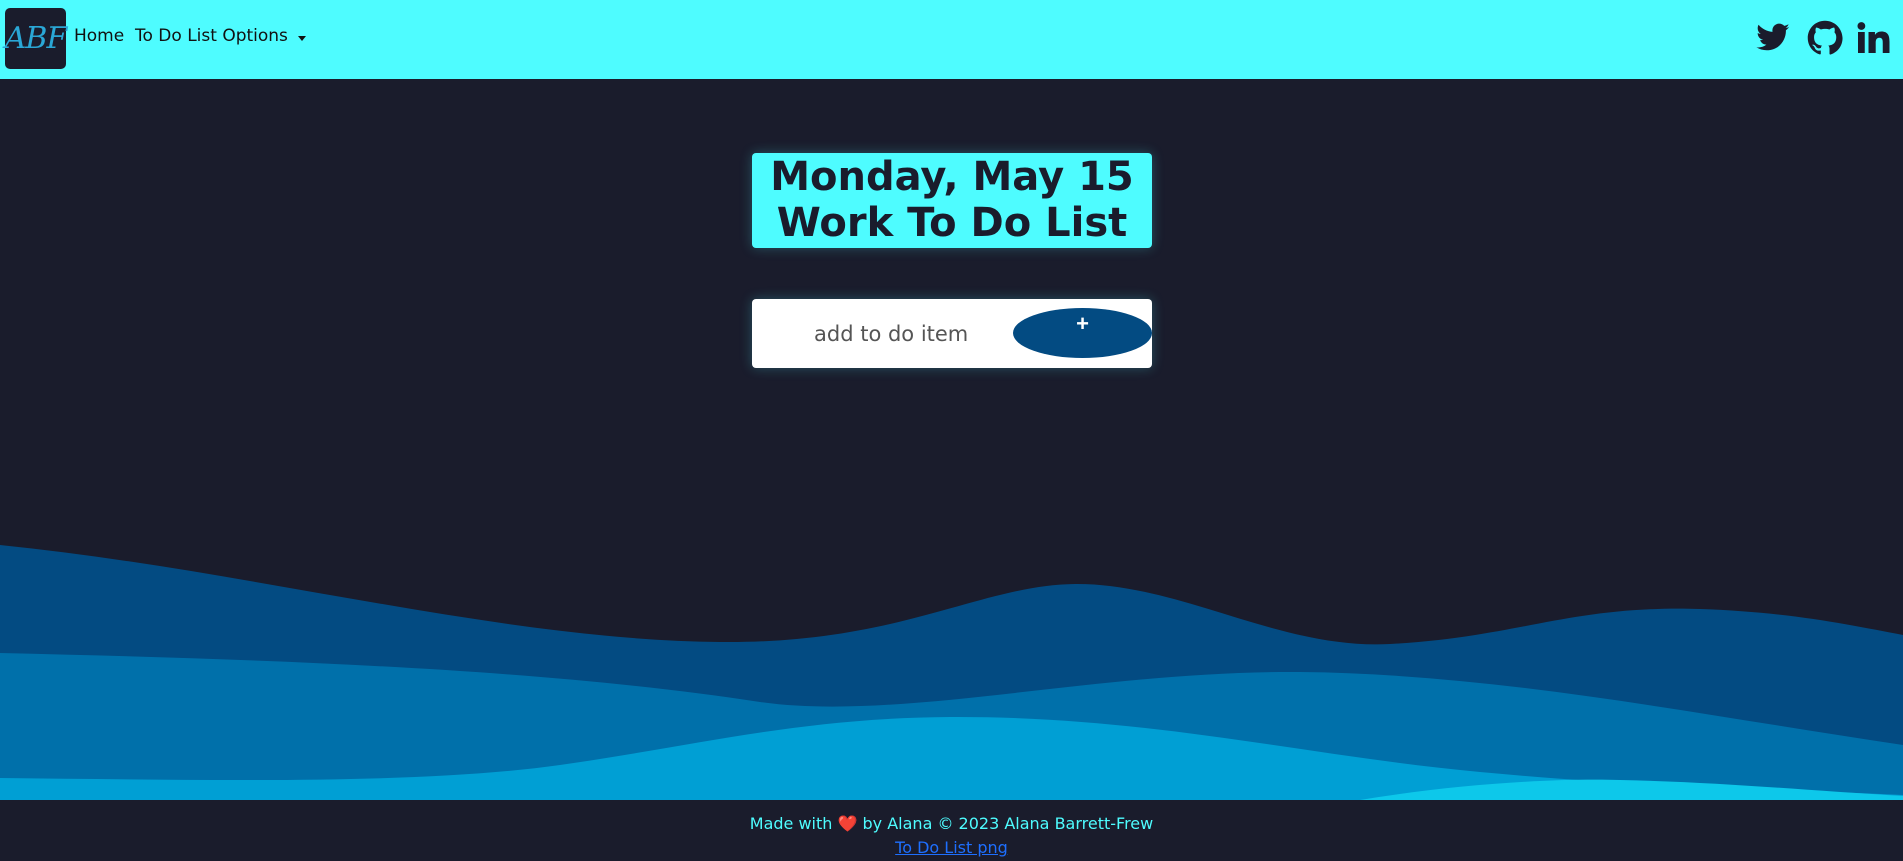 Image resolution: width=1903 pixels, height=861 pixels. Describe the element at coordinates (952, 177) in the screenshot. I see `date-heading: Monday, May 15` at that location.